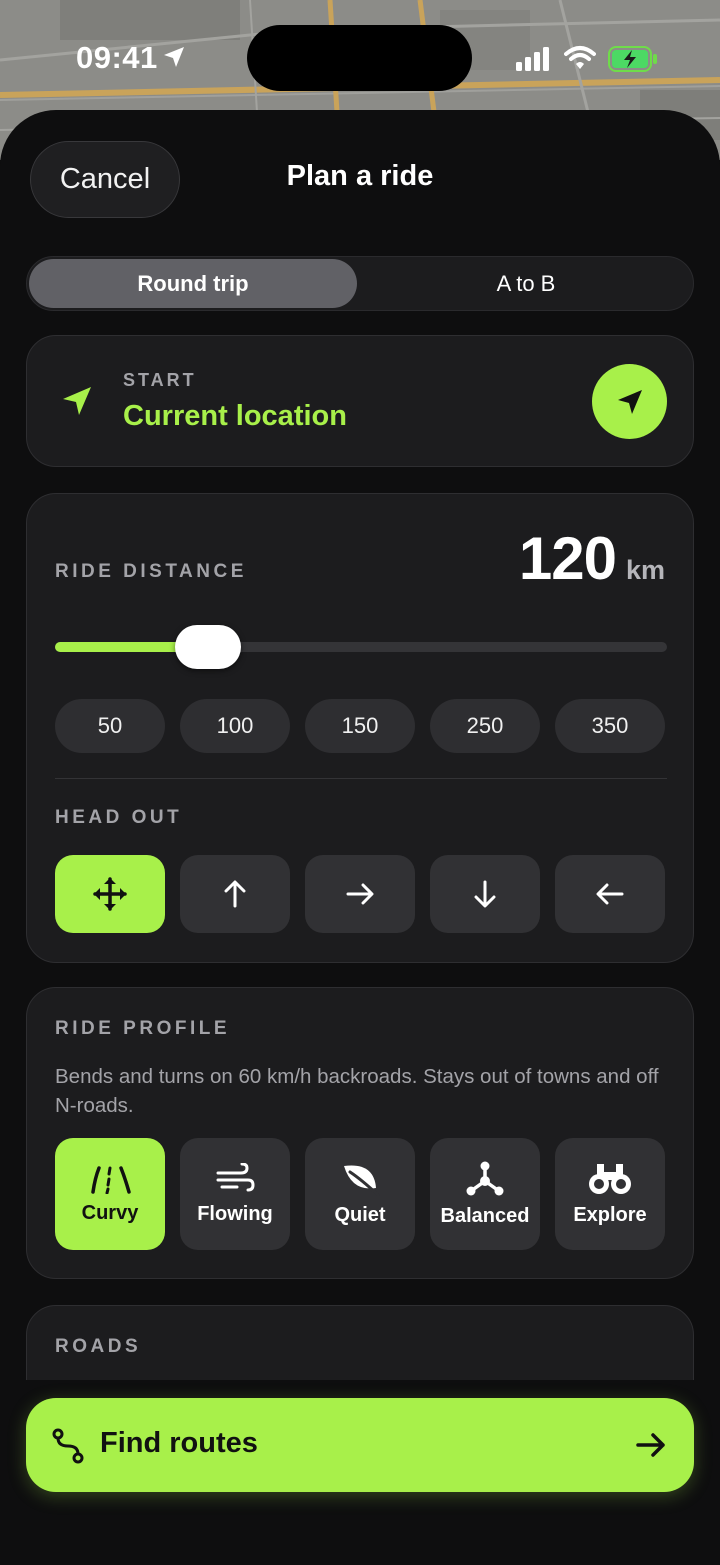 This screenshot has width=720, height=1565. I want to click on navigation-arrow-icon, so click(629, 401).